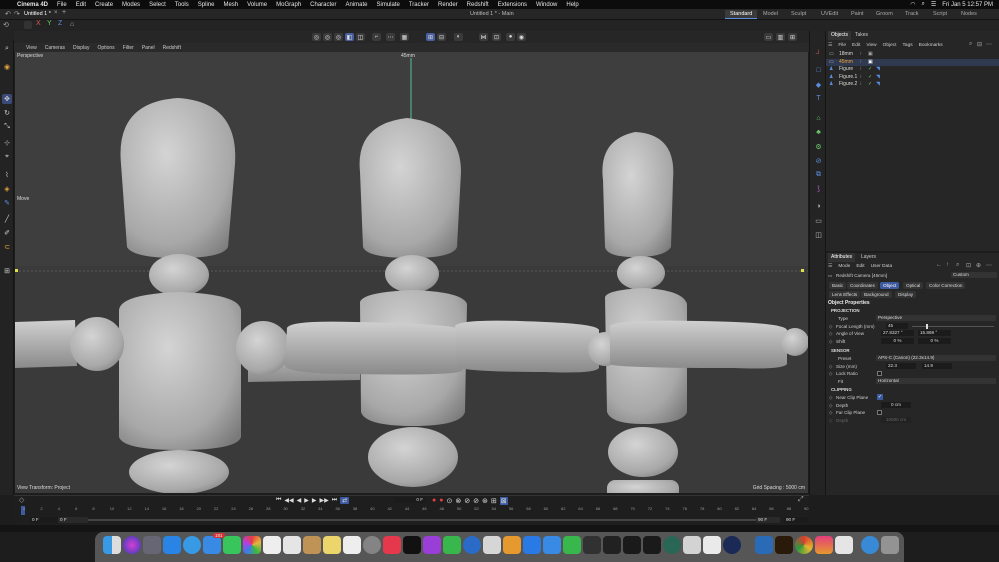  What do you see at coordinates (844, 266) in the screenshot?
I see `attributes-menu-mode: Mode` at bounding box center [844, 266].